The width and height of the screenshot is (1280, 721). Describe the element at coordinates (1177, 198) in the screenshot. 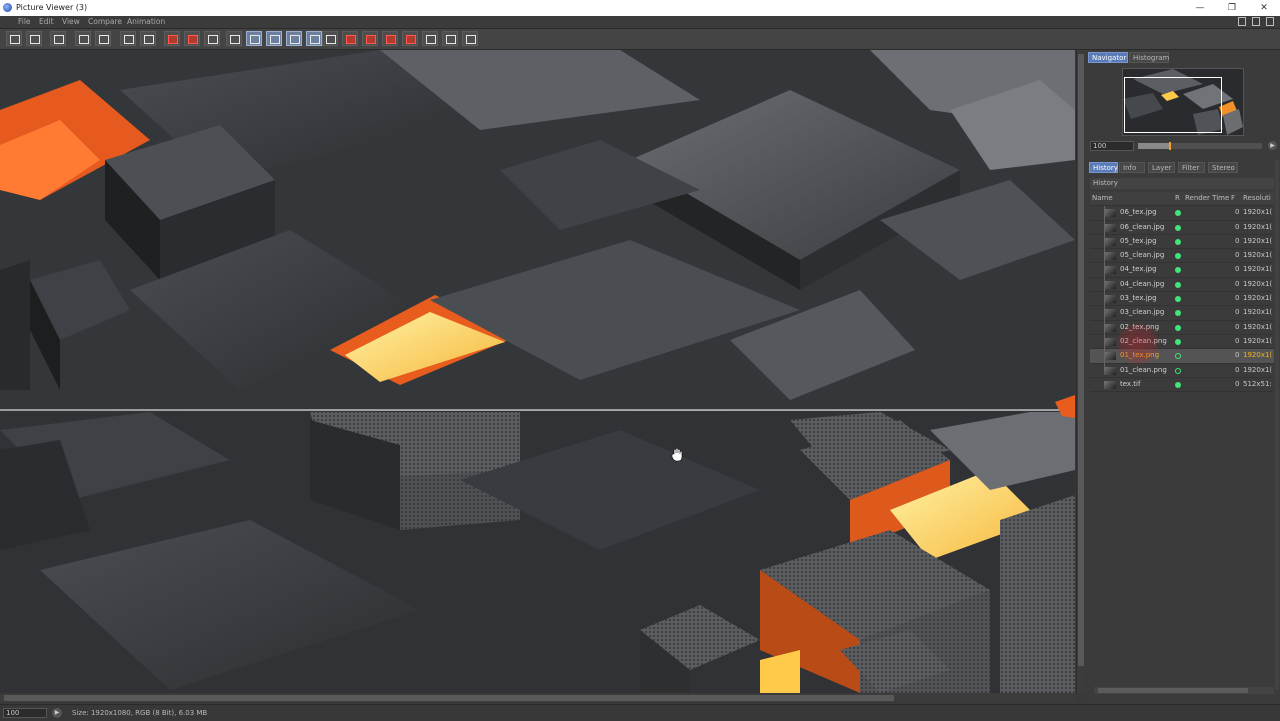

I see `column-r: R` at that location.